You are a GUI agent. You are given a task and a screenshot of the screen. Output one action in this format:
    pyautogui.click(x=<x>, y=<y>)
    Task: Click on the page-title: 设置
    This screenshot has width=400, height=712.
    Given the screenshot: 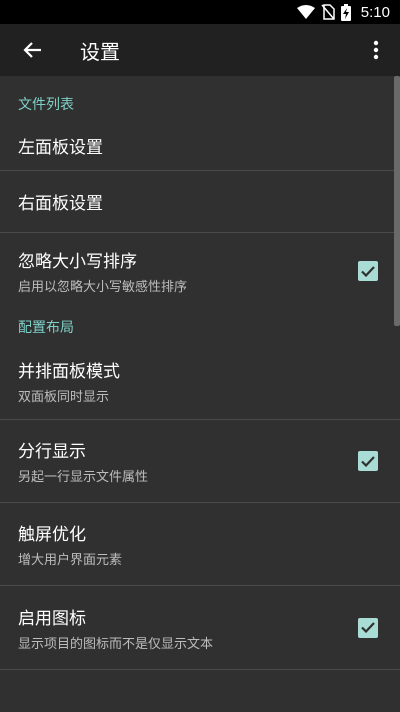 What is the action you would take?
    pyautogui.click(x=100, y=51)
    